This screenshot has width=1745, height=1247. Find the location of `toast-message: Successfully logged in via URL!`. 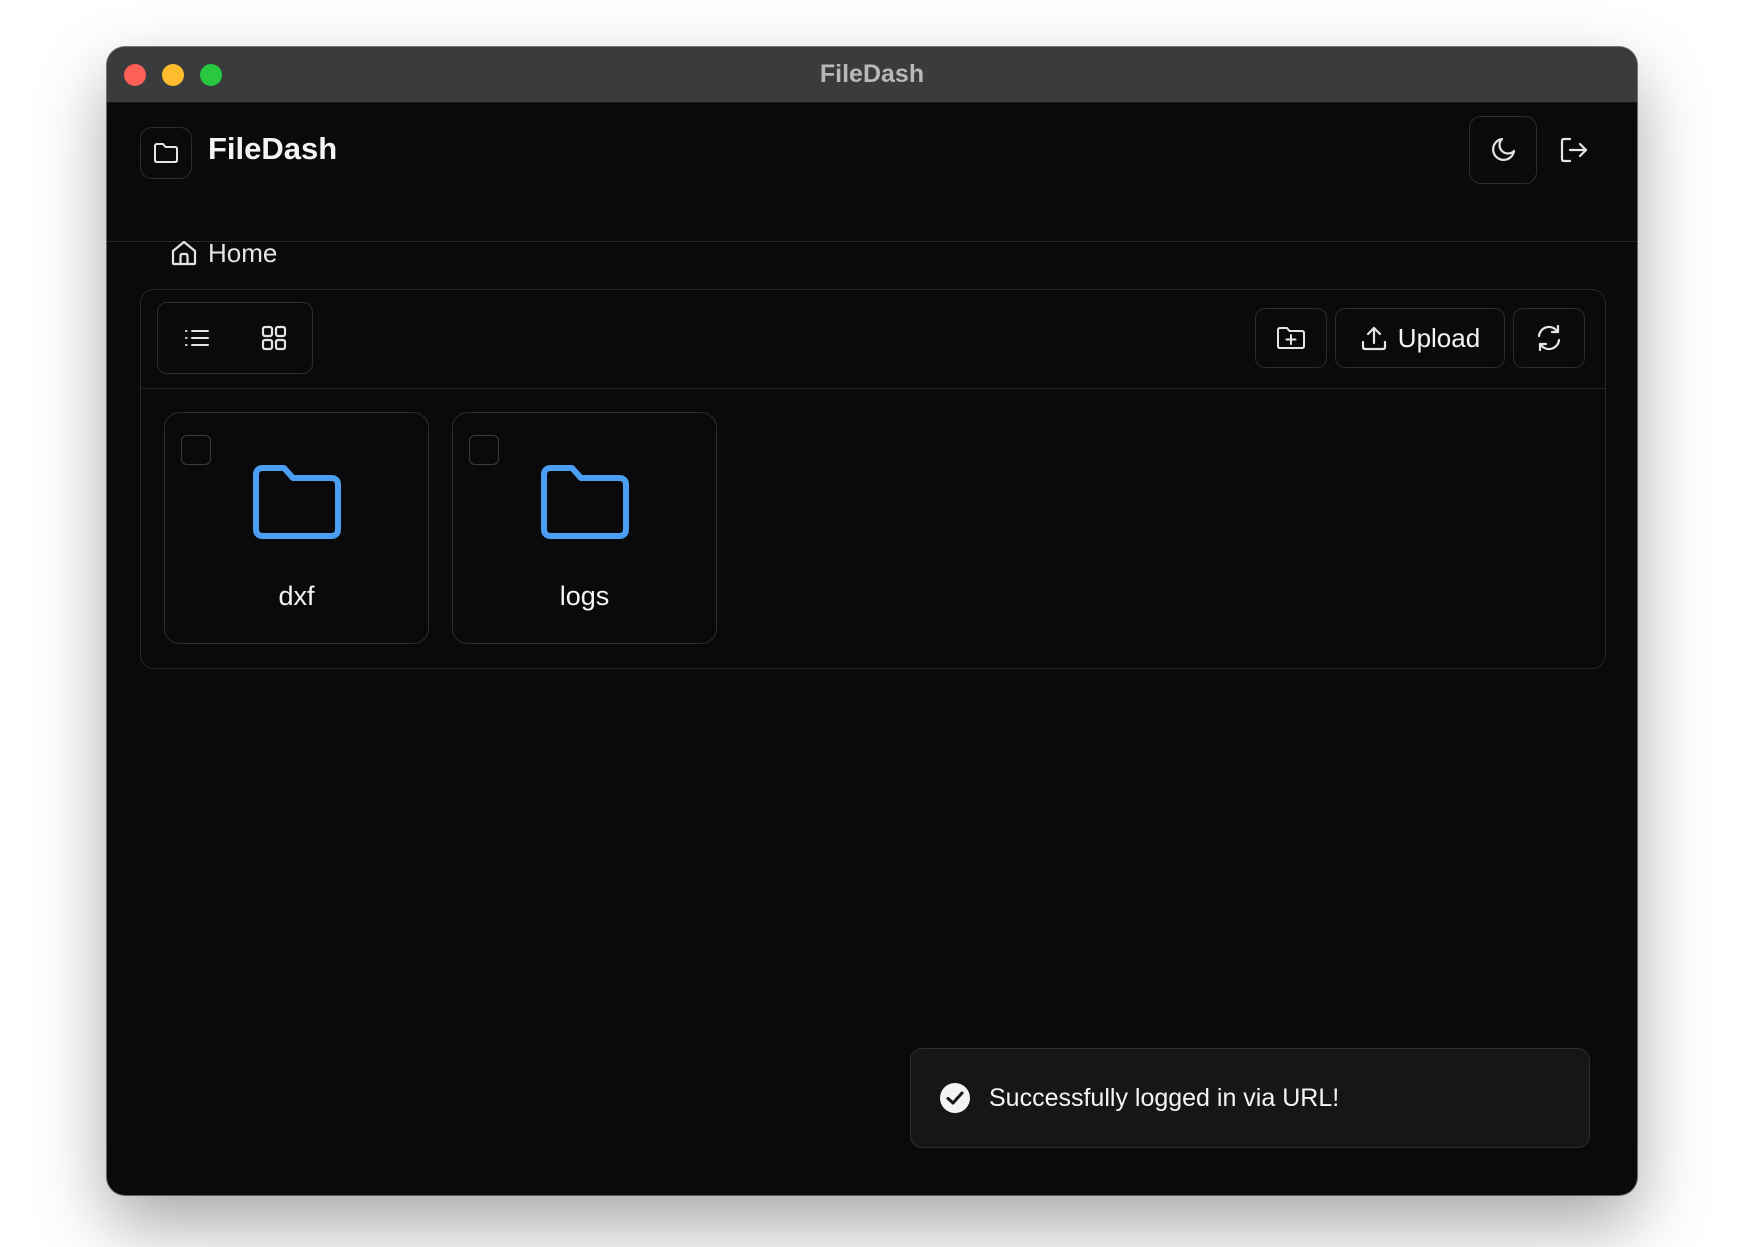

toast-message: Successfully logged in via URL! is located at coordinates (1164, 1097).